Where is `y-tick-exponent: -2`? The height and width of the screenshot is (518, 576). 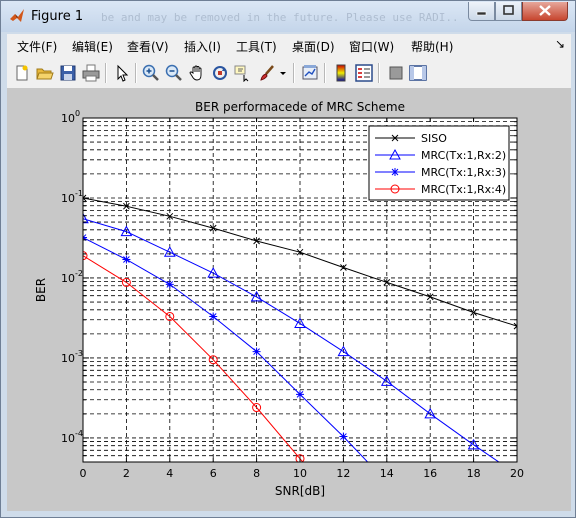 y-tick-exponent: -2 is located at coordinates (79, 273).